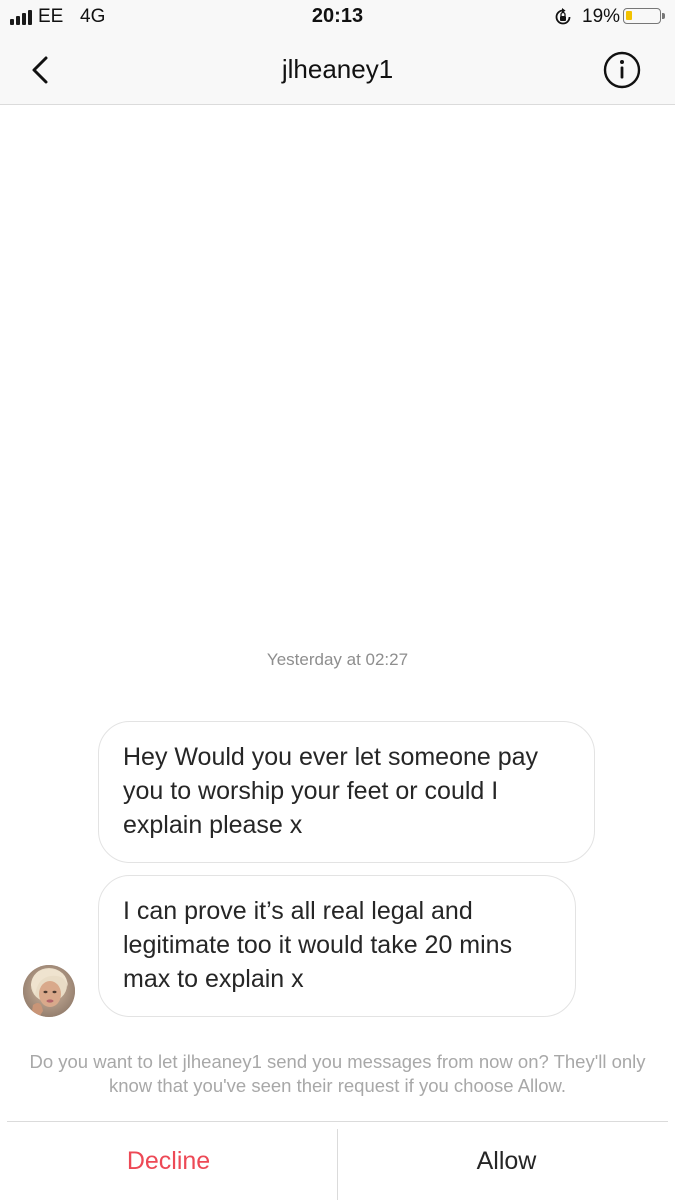 Image resolution: width=675 pixels, height=1200 pixels. I want to click on request-actions: Decline Allow, so click(337, 1160).